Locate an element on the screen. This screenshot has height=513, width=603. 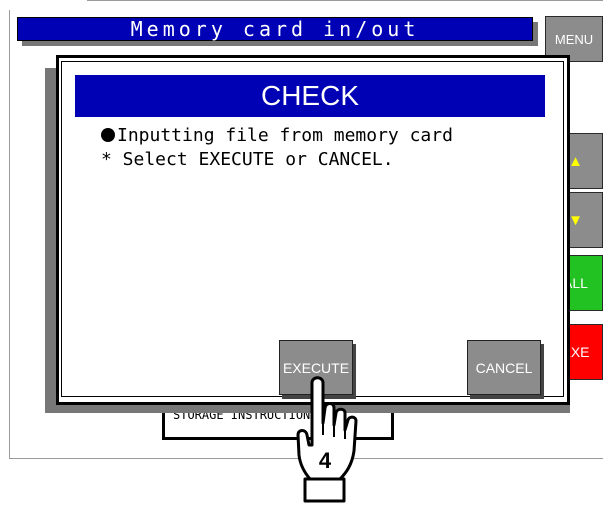
arrow-down-icon: ▼ is located at coordinates (575, 220).